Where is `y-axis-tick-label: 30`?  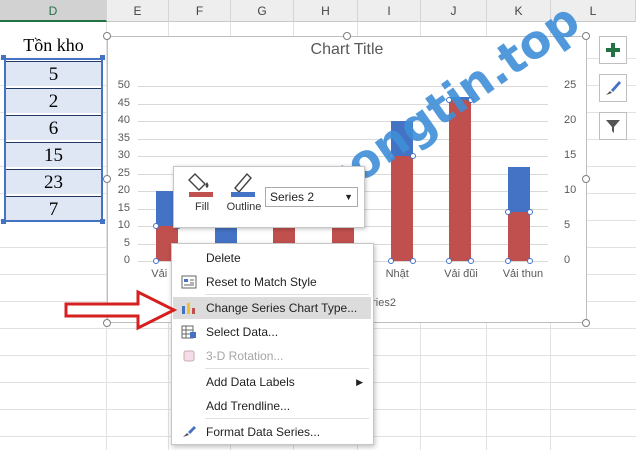 y-axis-tick-label: 30 is located at coordinates (123, 155).